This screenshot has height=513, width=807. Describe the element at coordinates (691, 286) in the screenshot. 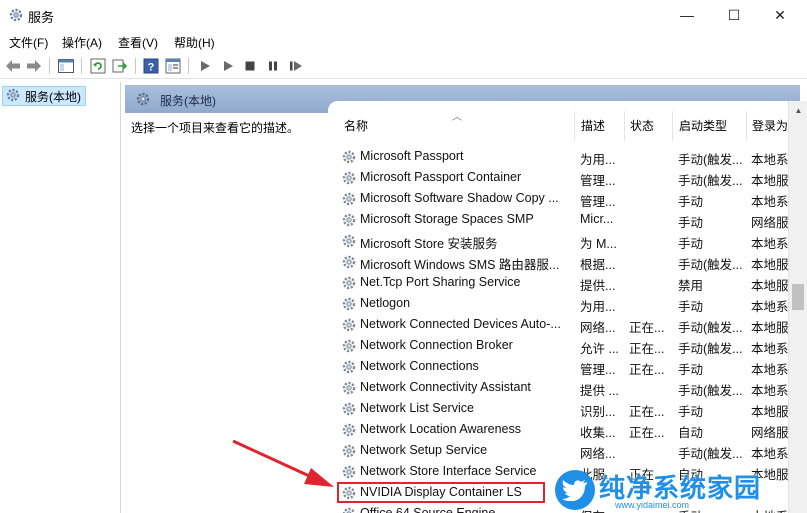

I see `service-startup-type: 禁用` at that location.